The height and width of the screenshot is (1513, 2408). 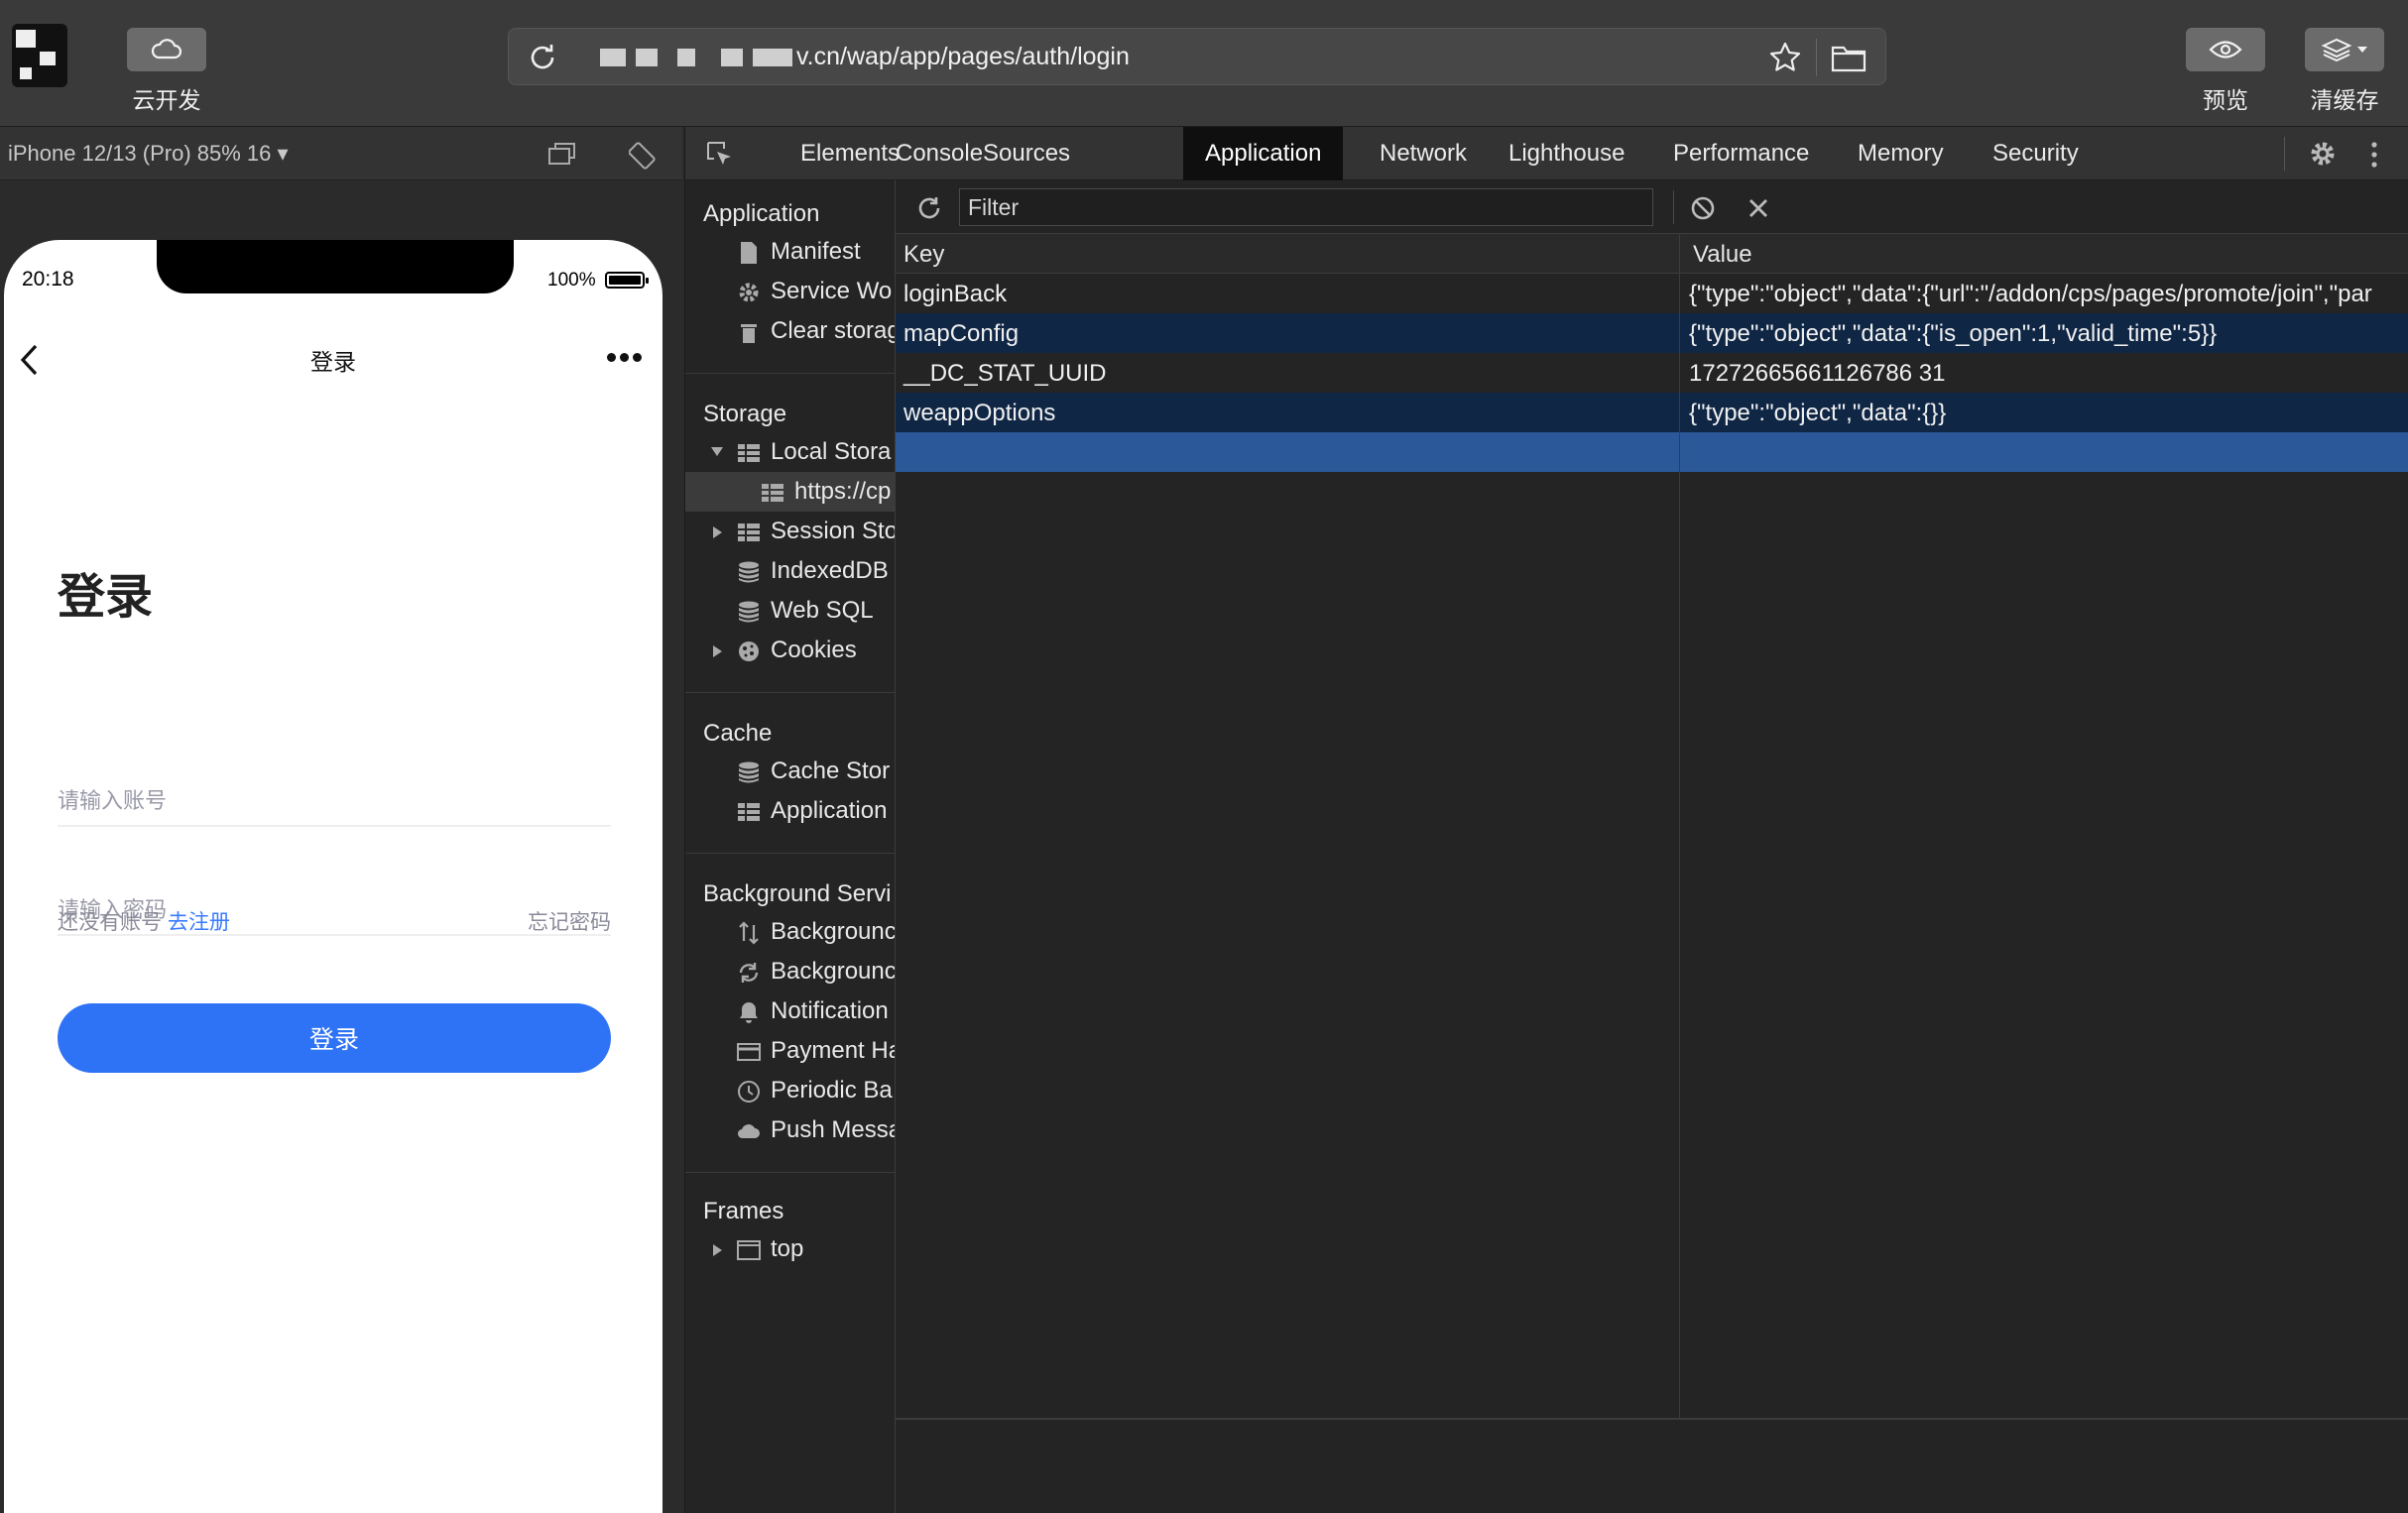 I want to click on bell-icon, so click(x=749, y=1012).